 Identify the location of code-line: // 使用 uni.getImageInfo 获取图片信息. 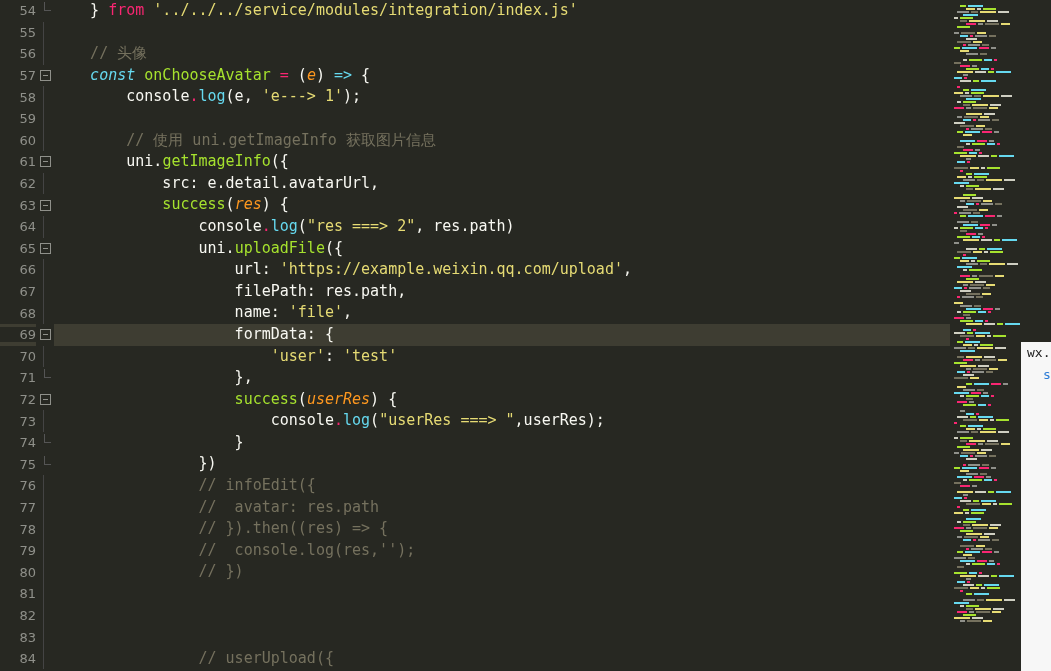
(280, 140).